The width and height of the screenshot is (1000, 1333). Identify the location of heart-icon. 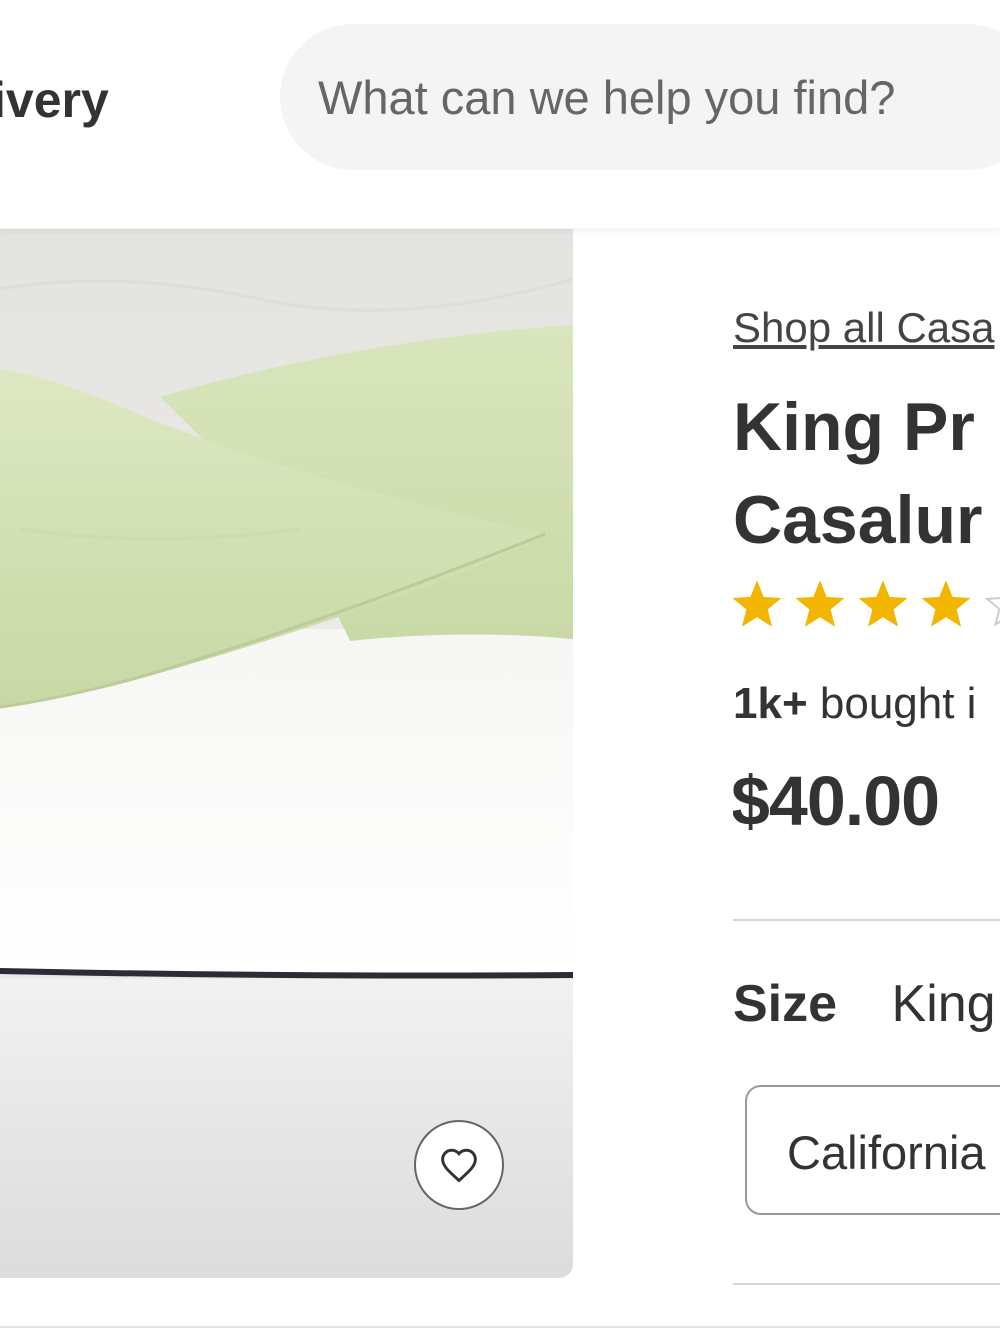
(459, 1165).